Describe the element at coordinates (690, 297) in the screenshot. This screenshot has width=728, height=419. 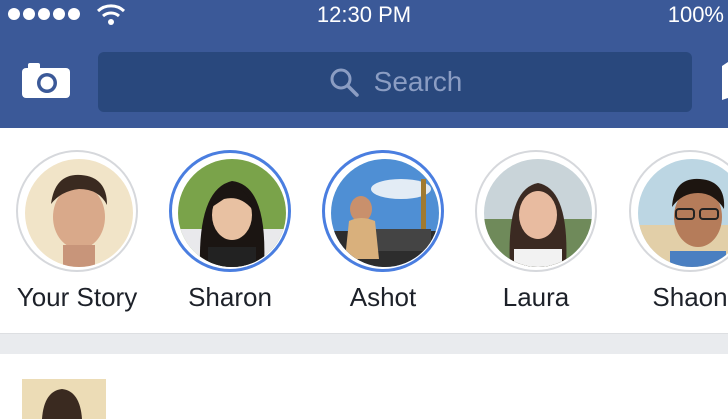
I see `story-label: Shaon` at that location.